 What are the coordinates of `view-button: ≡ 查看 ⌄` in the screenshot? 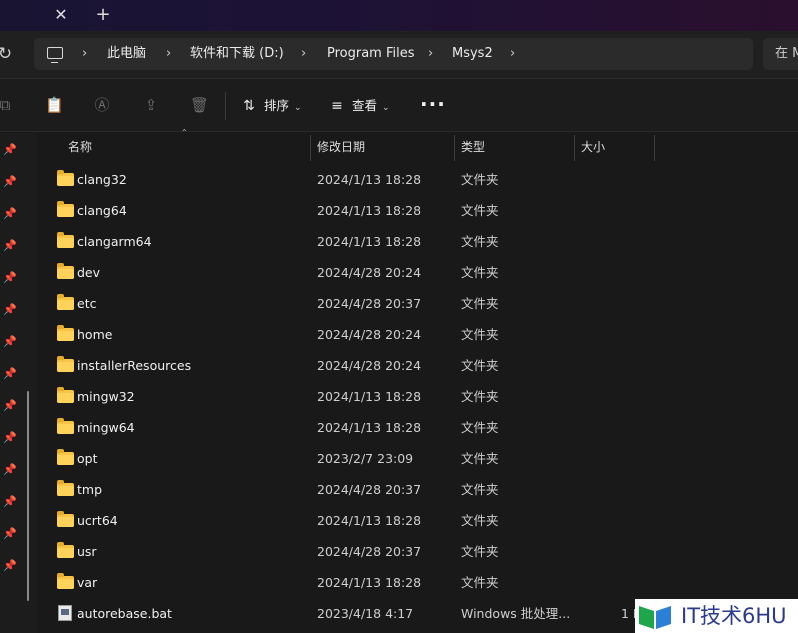 It's located at (358, 106).